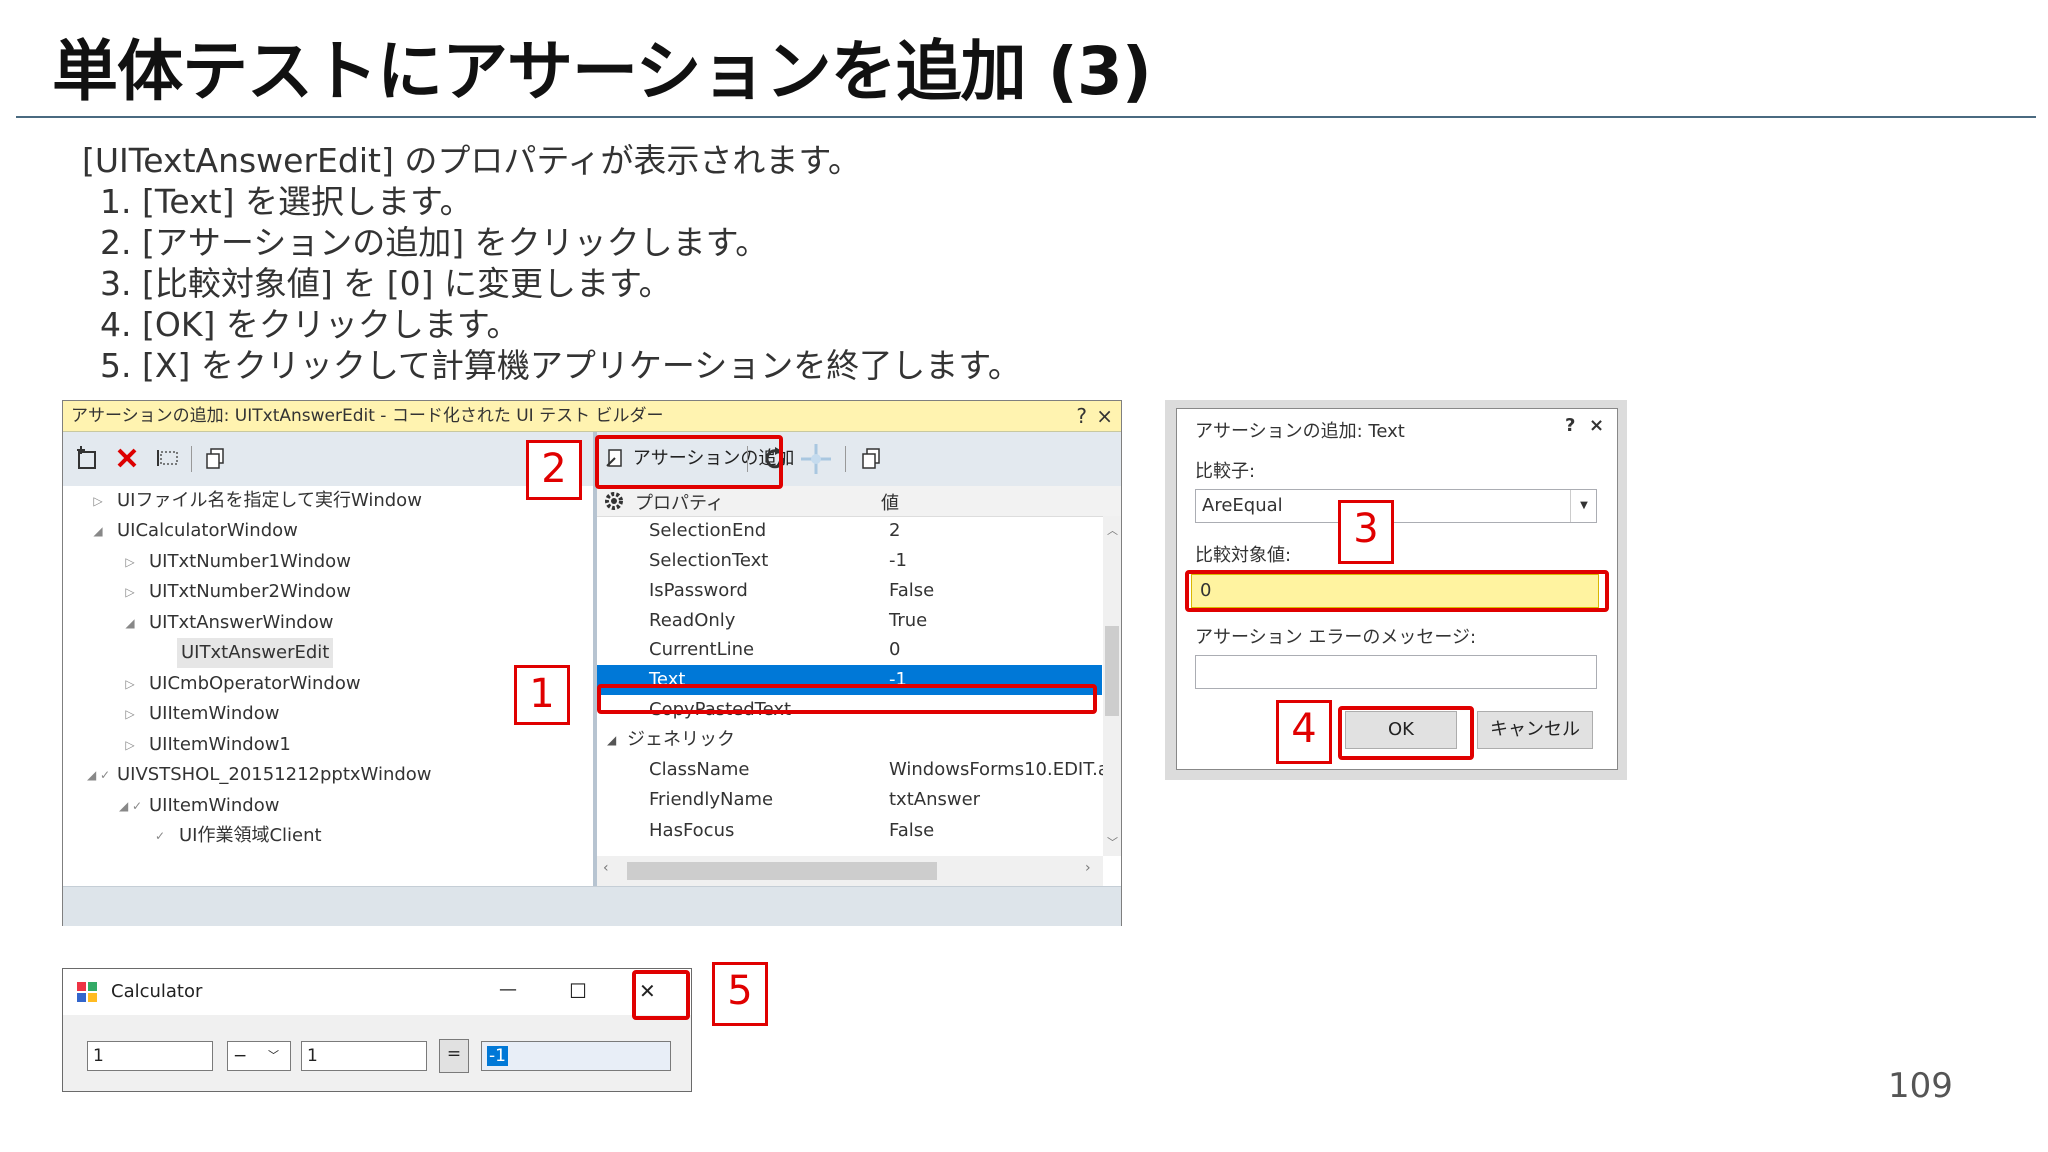 This screenshot has width=2048, height=1152. I want to click on error-message-input, so click(1396, 672).